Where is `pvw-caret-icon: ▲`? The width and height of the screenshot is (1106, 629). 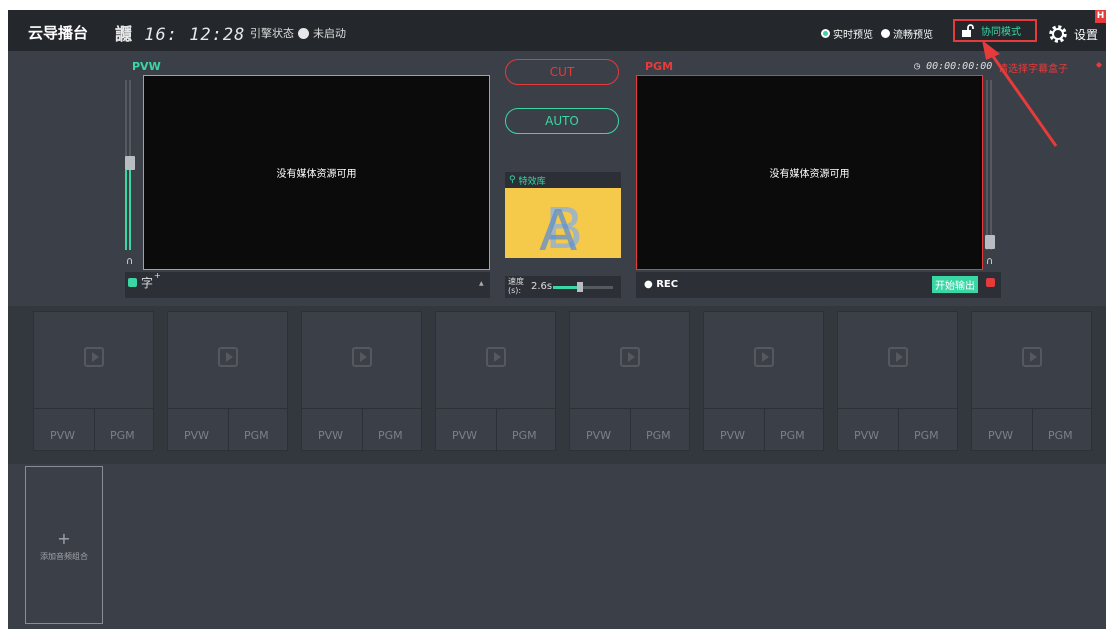
pvw-caret-icon: ▲ is located at coordinates (481, 283).